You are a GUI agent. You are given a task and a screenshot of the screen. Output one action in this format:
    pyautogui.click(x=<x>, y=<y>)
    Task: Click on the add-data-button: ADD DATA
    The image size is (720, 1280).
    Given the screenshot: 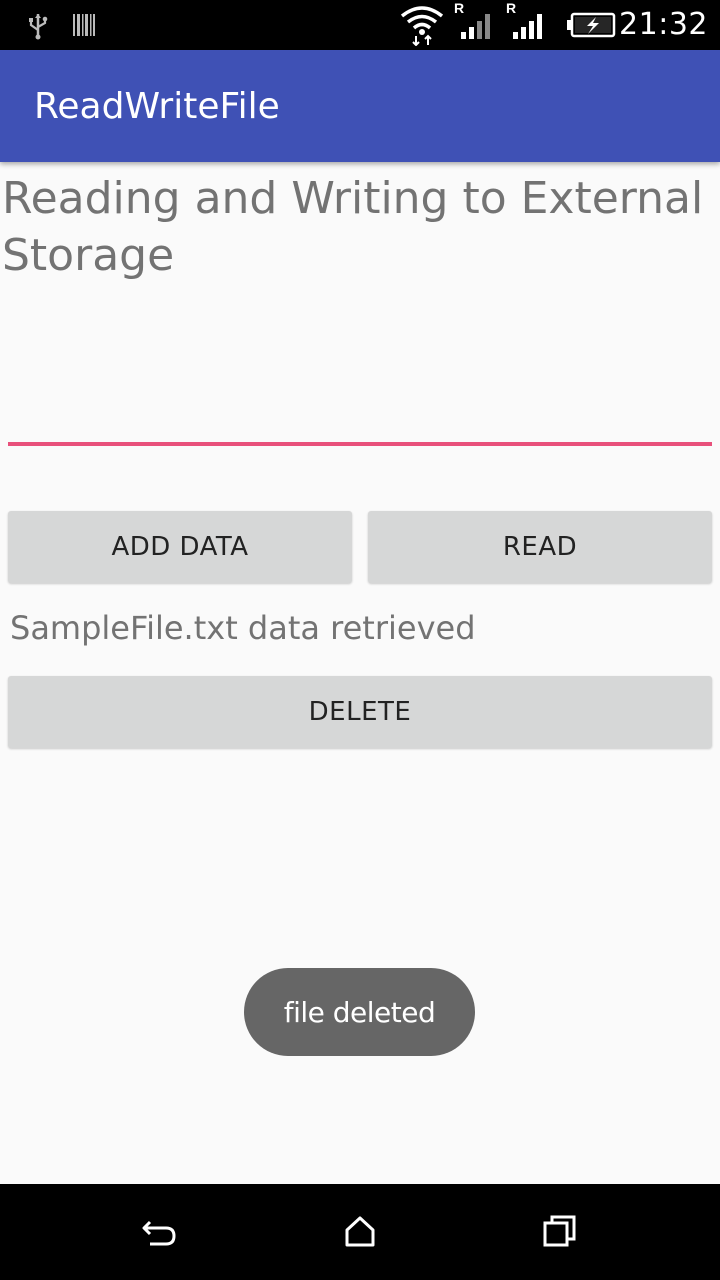 What is the action you would take?
    pyautogui.click(x=180, y=547)
    